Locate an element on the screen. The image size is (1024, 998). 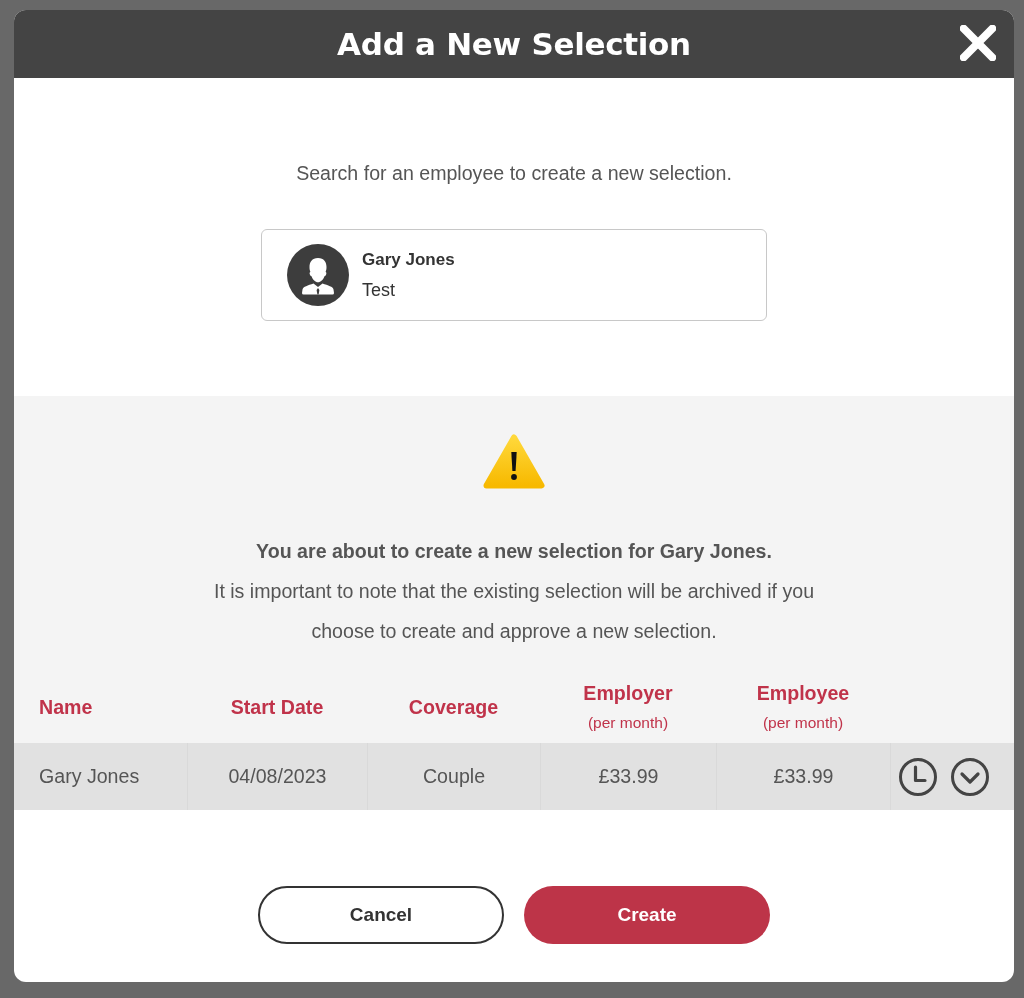
table-cell: Couple is located at coordinates (453, 776).